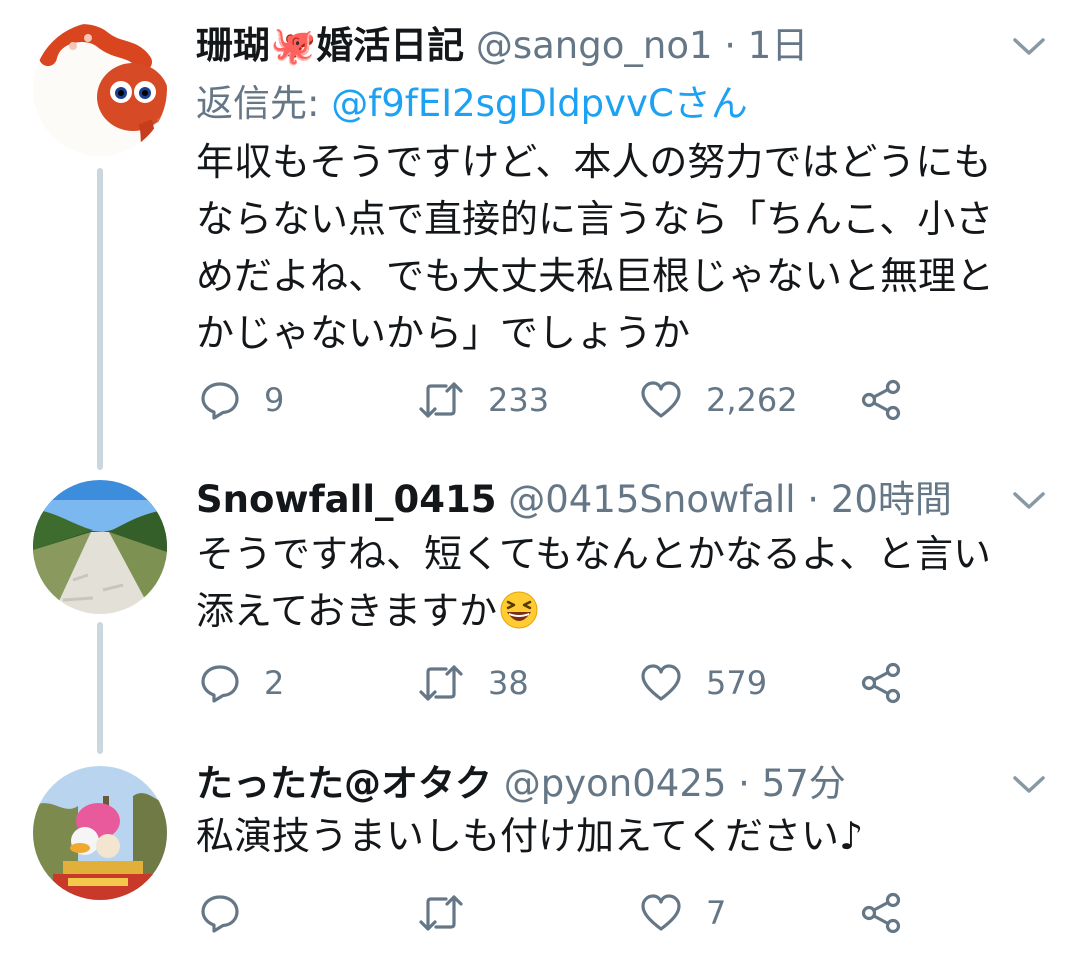 This screenshot has height=967, width=1075. I want to click on laughing-emoji-icon, so click(519, 610).